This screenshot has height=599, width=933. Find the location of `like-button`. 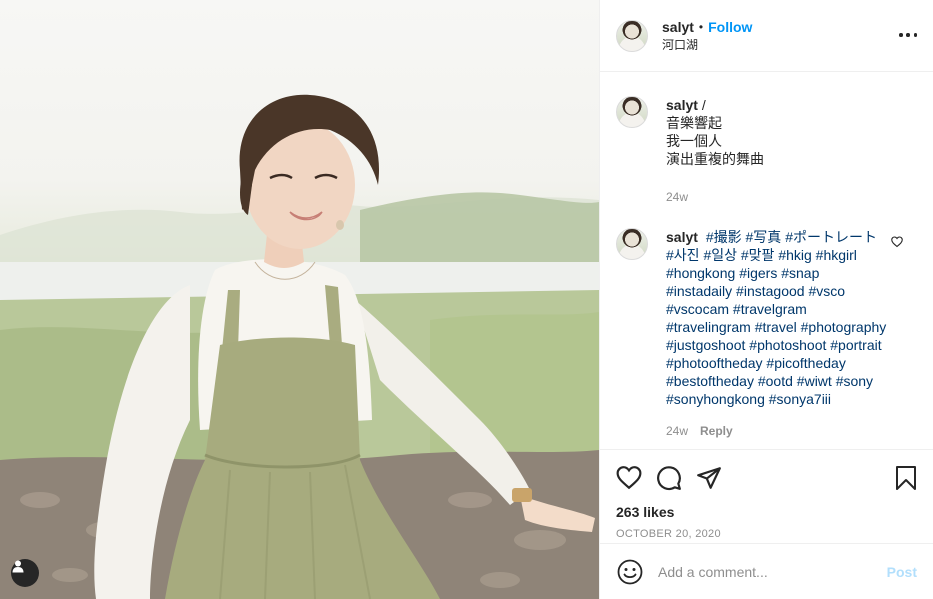

like-button is located at coordinates (636, 478).